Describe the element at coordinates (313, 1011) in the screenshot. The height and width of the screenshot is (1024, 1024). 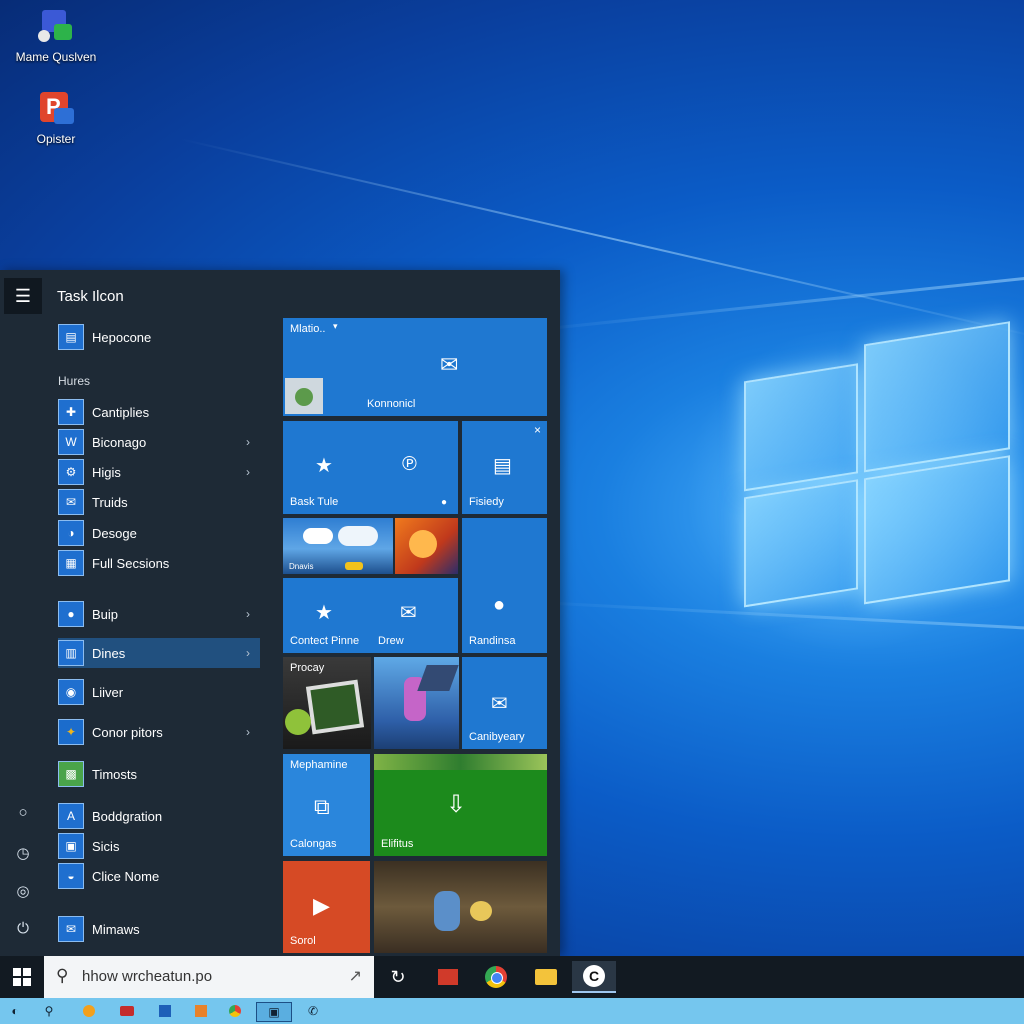
I see `phone-icon: ✆` at that location.